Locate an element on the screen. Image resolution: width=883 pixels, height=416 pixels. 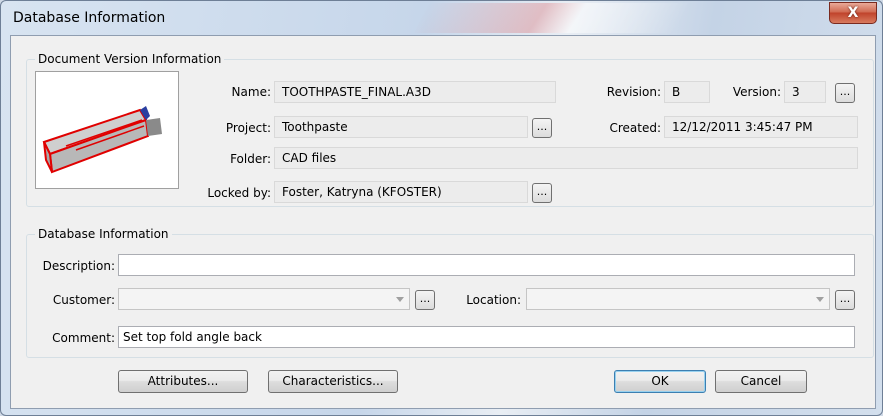
close-icon: X is located at coordinates (853, 13).